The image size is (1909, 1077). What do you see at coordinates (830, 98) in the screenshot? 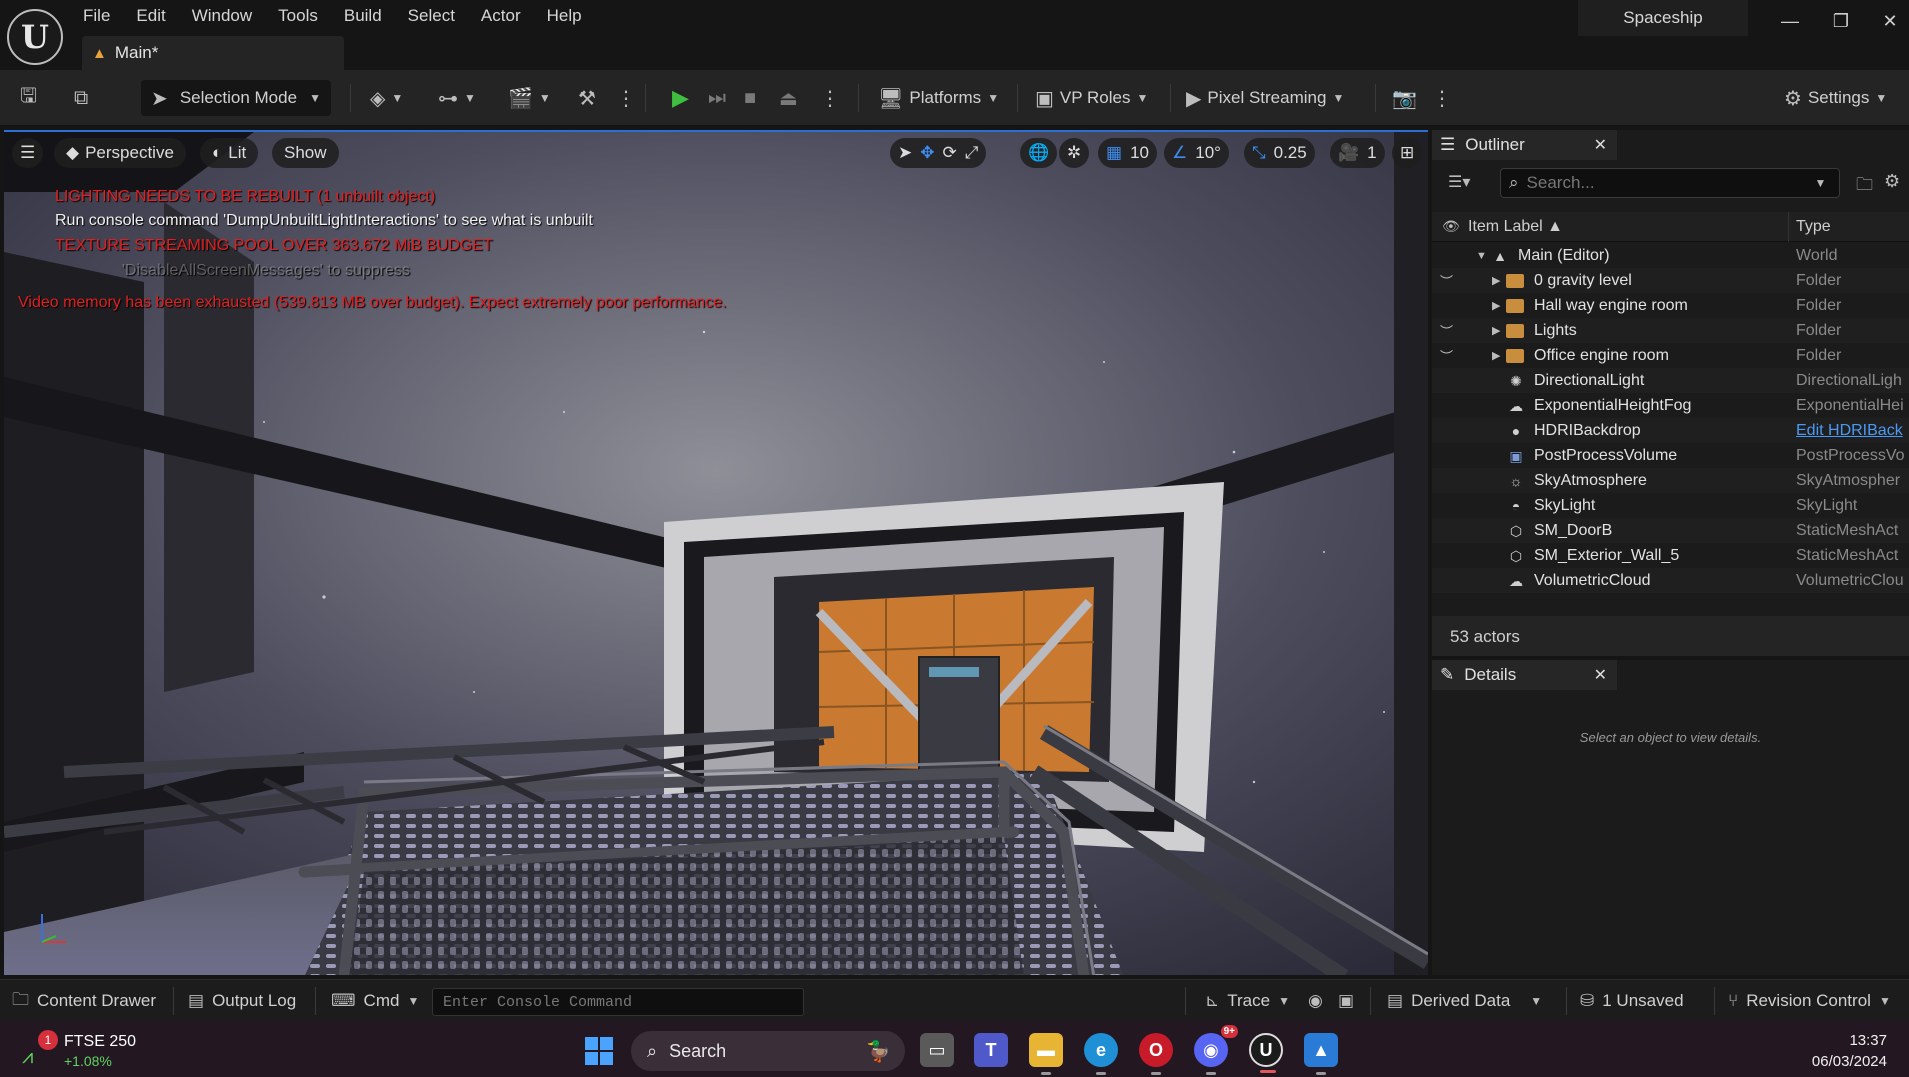
I see `play-options-icon: ⋮` at bounding box center [830, 98].